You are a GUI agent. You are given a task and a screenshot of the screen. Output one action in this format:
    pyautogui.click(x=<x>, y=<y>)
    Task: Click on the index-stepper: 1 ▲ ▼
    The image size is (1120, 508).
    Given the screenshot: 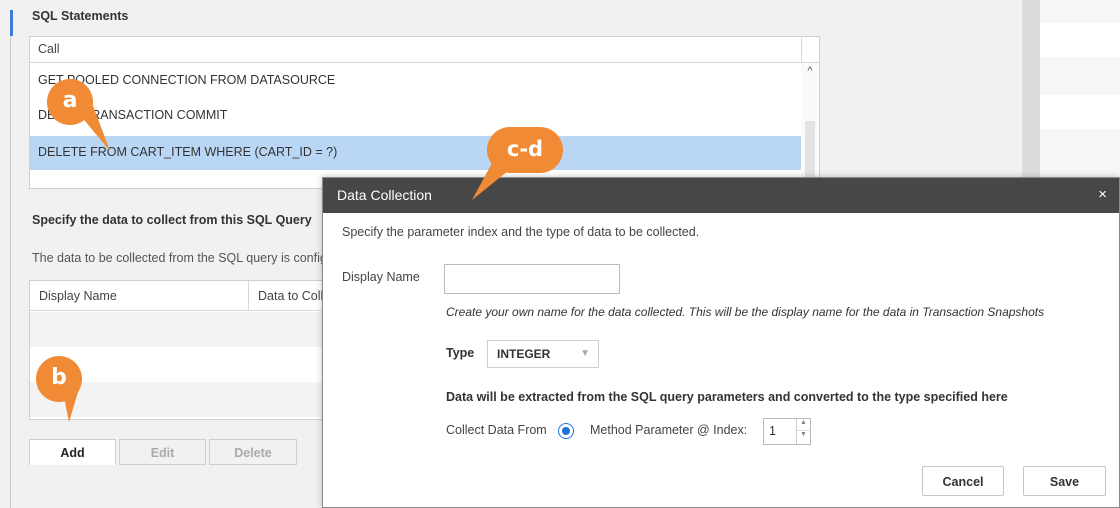 What is the action you would take?
    pyautogui.click(x=787, y=431)
    